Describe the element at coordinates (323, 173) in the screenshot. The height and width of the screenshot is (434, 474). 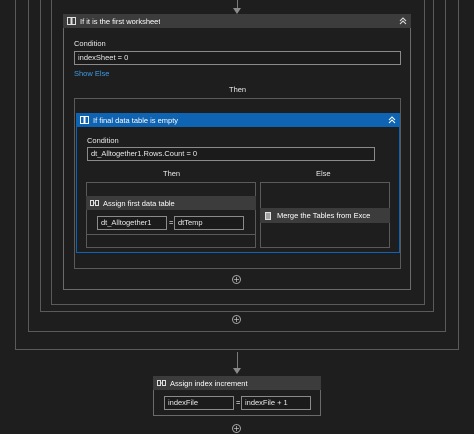
I see `inner-else-label: Else` at that location.